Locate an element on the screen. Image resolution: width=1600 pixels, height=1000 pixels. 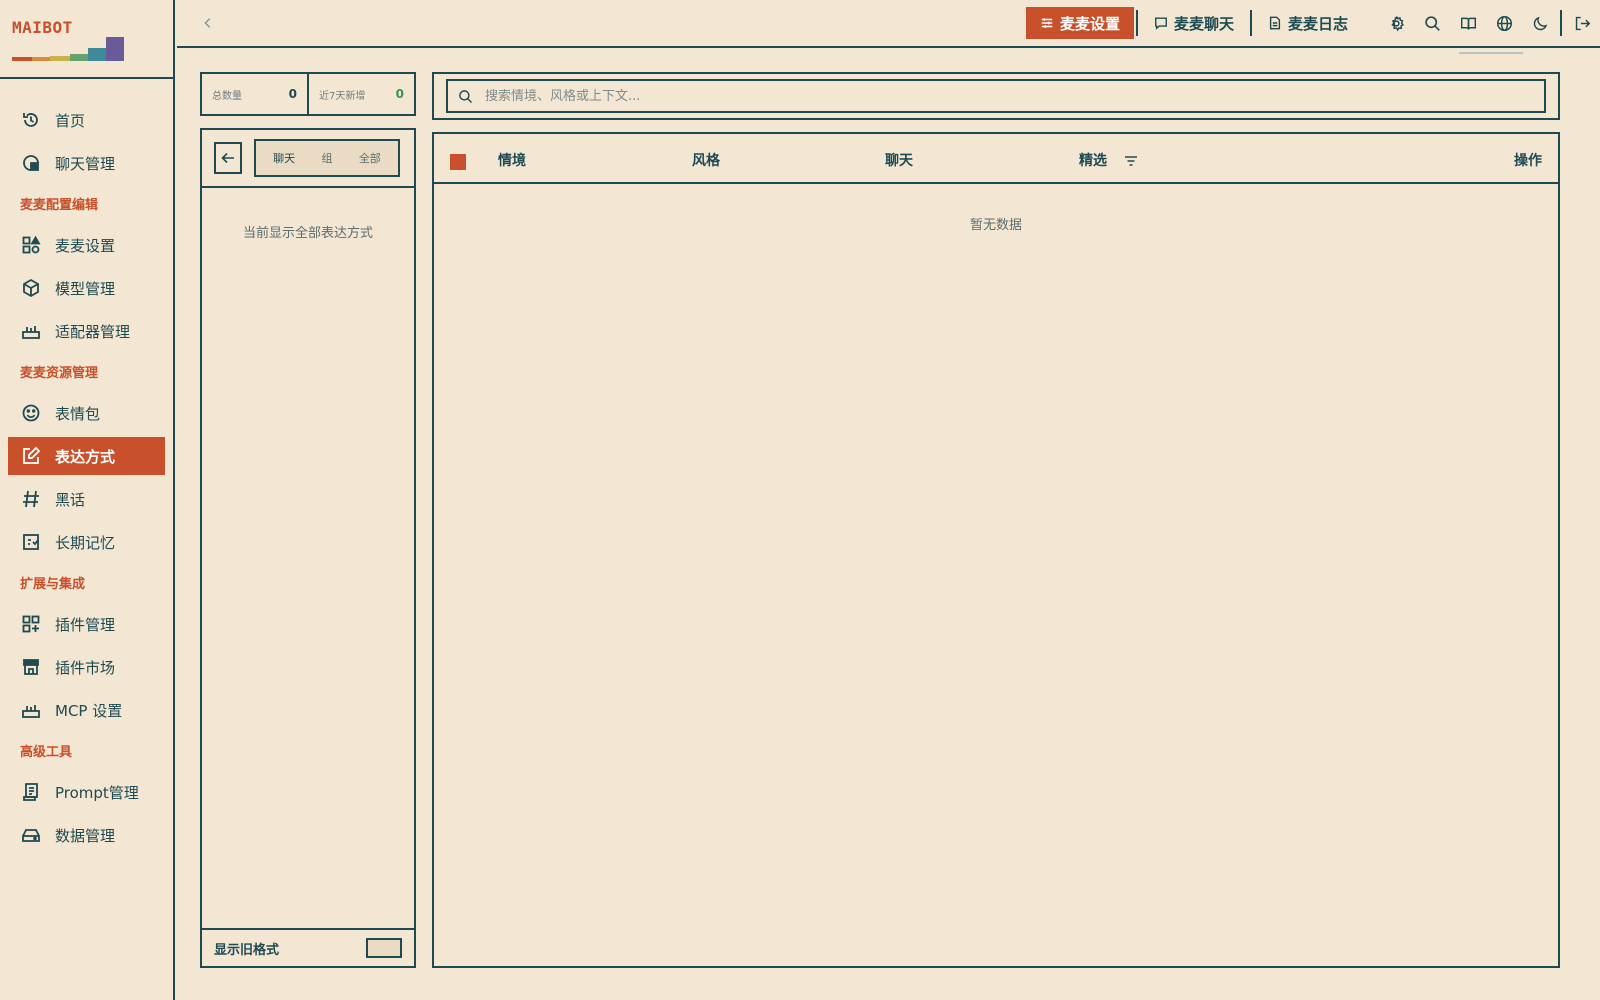
search-field is located at coordinates (996, 96).